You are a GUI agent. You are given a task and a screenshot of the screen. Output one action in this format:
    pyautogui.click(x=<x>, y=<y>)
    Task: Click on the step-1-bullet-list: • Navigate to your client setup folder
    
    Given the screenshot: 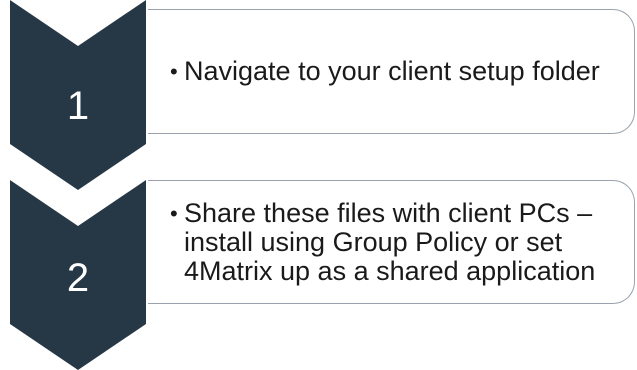 What is the action you would take?
    pyautogui.click(x=398, y=71)
    